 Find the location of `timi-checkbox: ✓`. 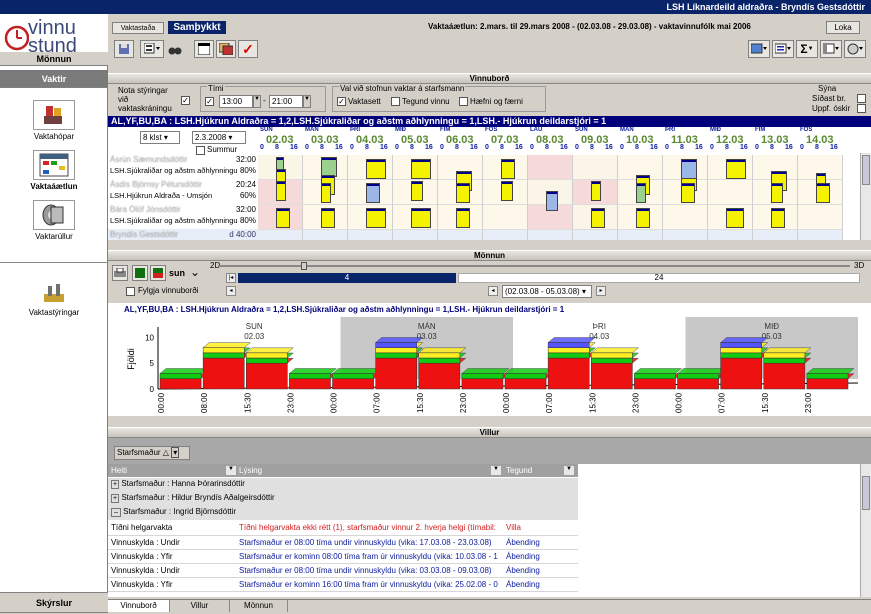

timi-checkbox: ✓ is located at coordinates (209, 101).